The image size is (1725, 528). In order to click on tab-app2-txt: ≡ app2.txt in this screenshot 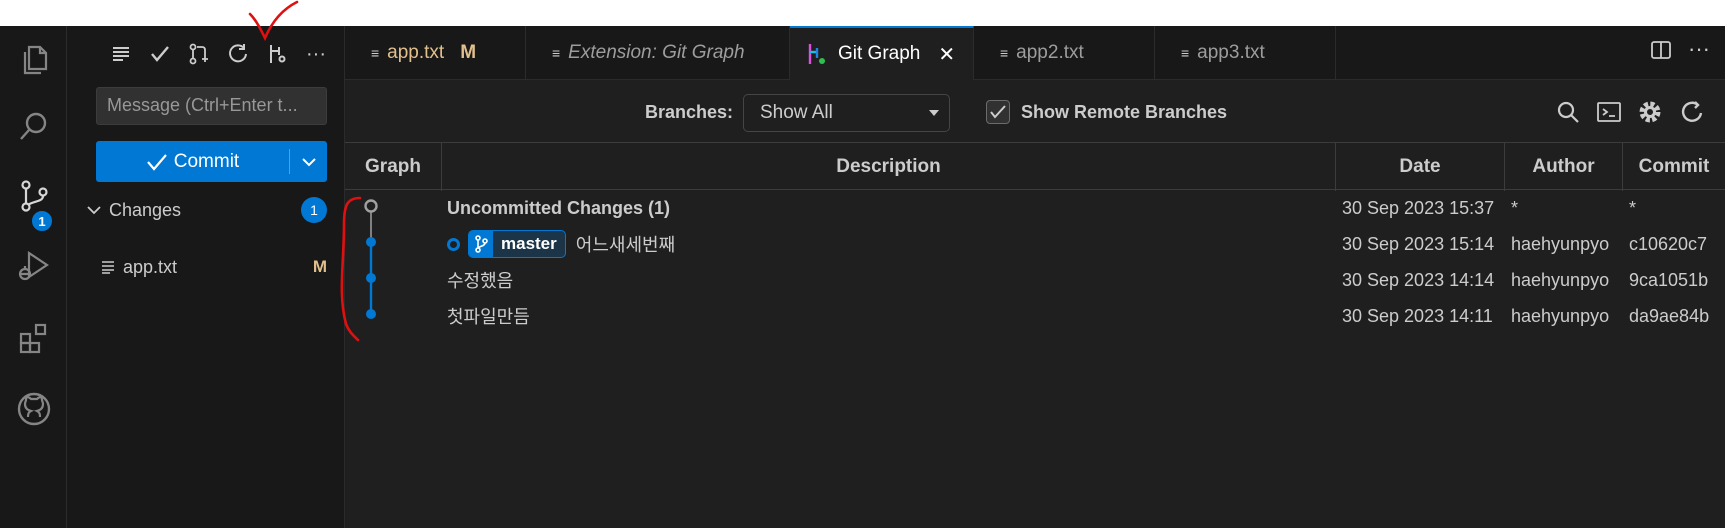, I will do `click(1064, 53)`.